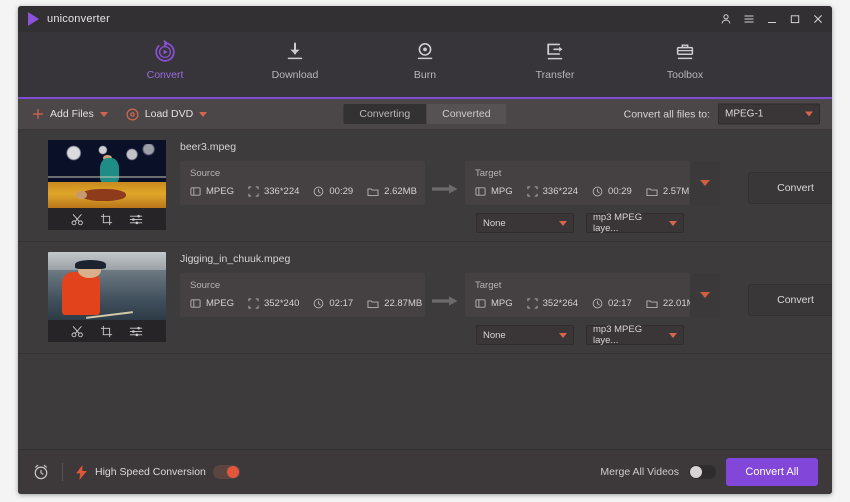 The height and width of the screenshot is (502, 850). I want to click on target-meta: MPG 336*224 00:29 2.57MB, so click(592, 191).